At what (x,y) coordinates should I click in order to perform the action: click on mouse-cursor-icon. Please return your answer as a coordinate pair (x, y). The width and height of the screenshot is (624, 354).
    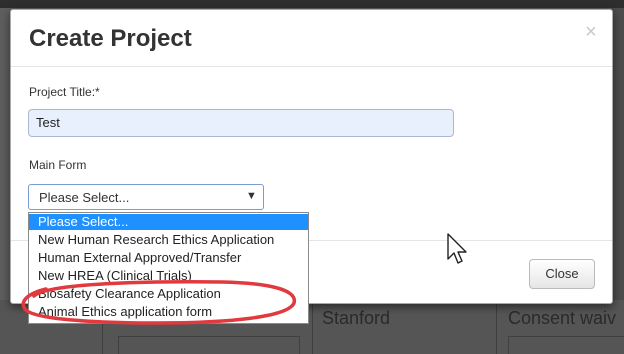
    Looking at the image, I should click on (457, 248).